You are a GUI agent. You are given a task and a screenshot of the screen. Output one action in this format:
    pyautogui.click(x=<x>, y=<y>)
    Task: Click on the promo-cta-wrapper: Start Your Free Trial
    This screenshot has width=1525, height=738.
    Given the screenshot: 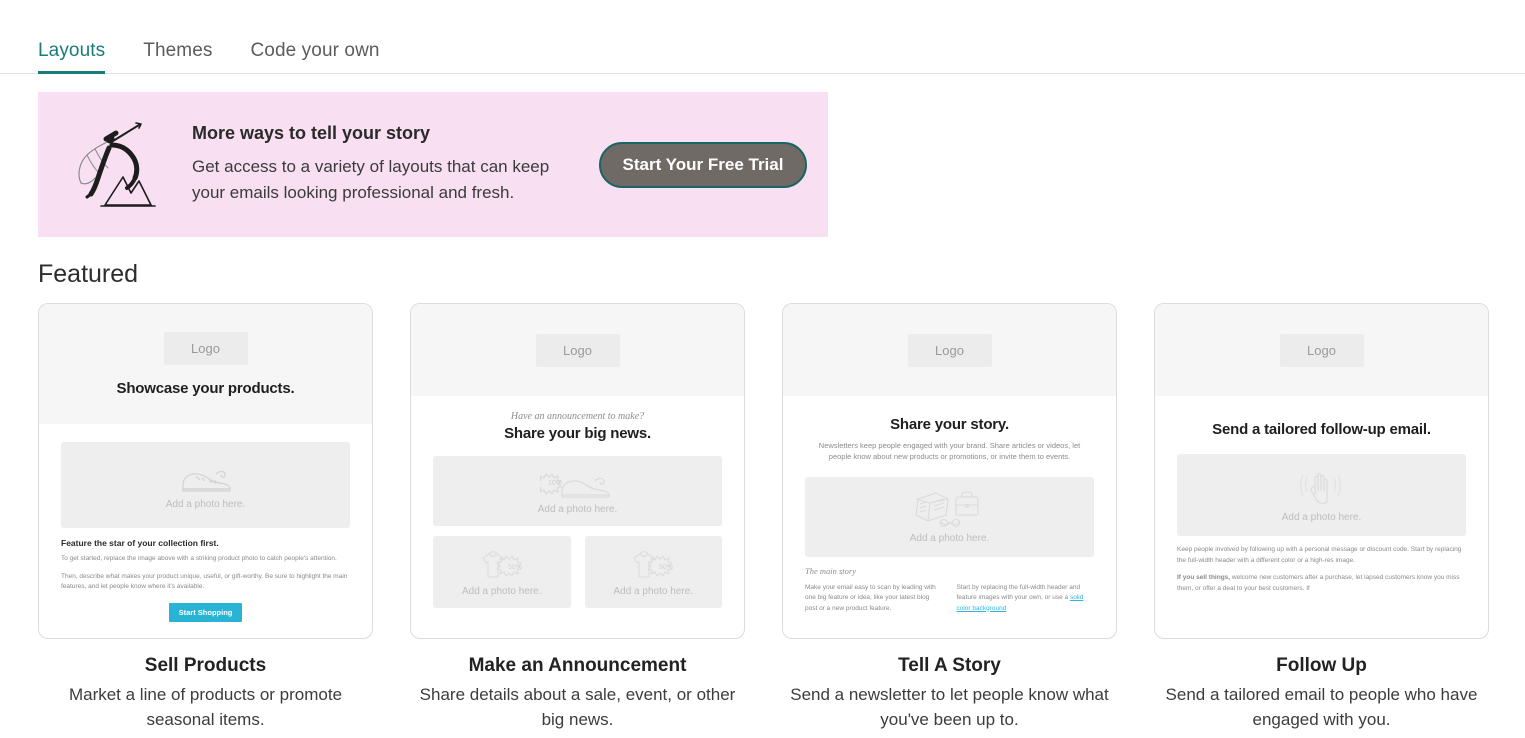 What is the action you would take?
    pyautogui.click(x=703, y=164)
    